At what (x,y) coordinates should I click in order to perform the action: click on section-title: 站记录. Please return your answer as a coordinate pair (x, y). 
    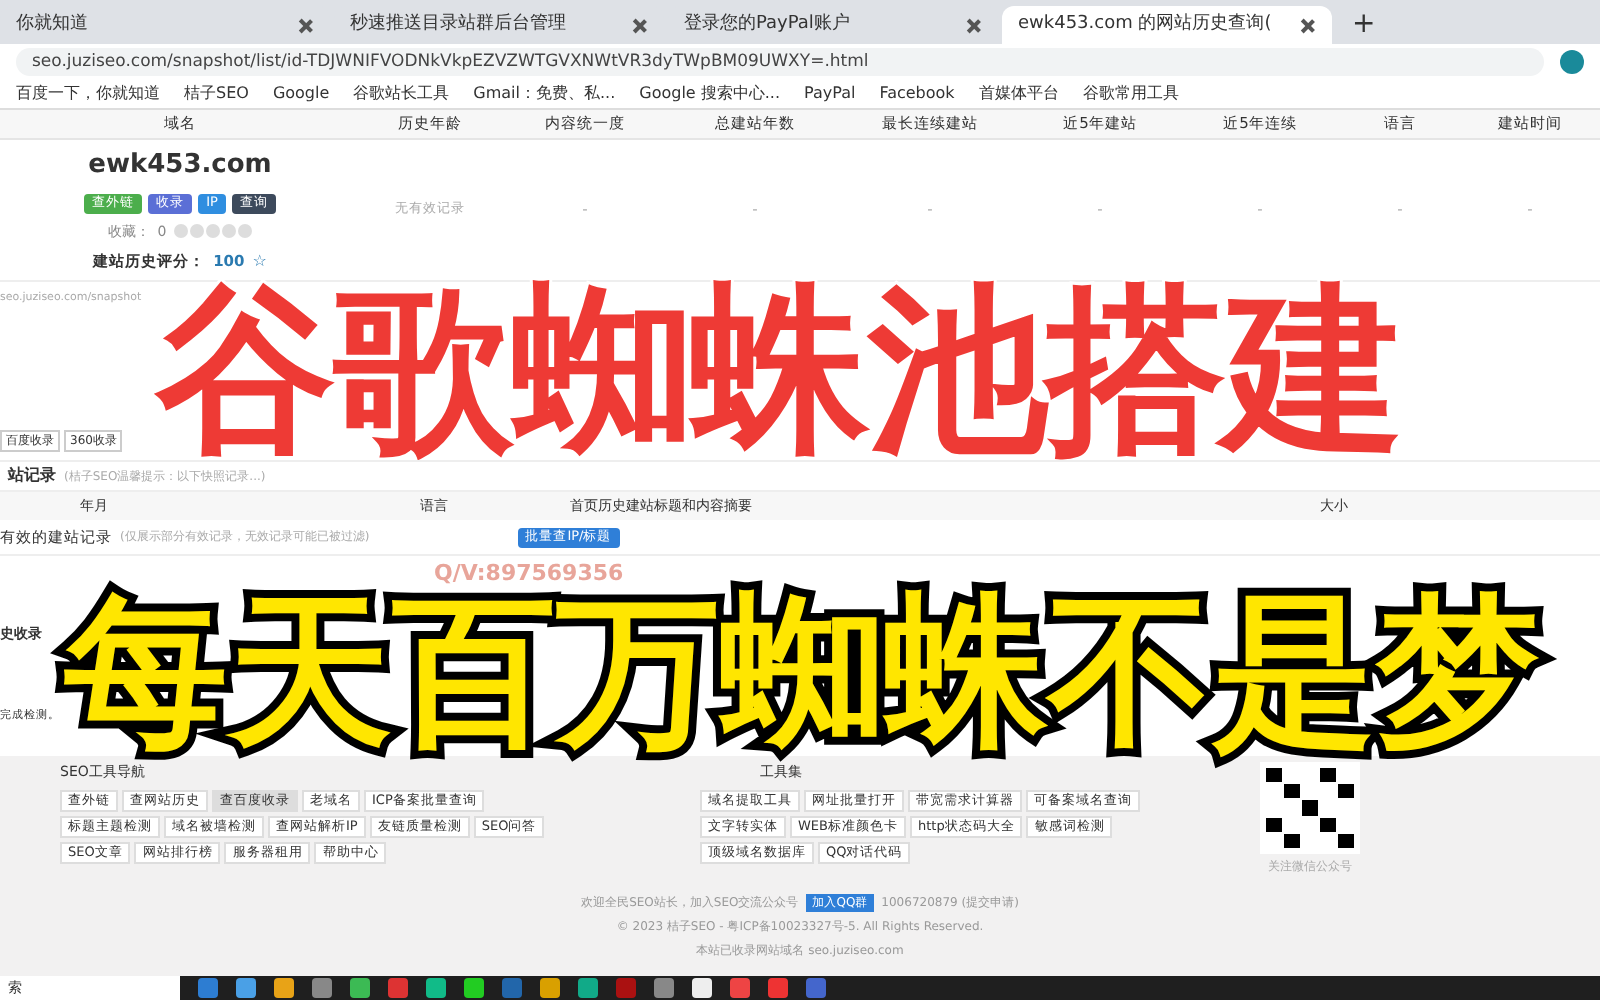
    Looking at the image, I should click on (32, 476).